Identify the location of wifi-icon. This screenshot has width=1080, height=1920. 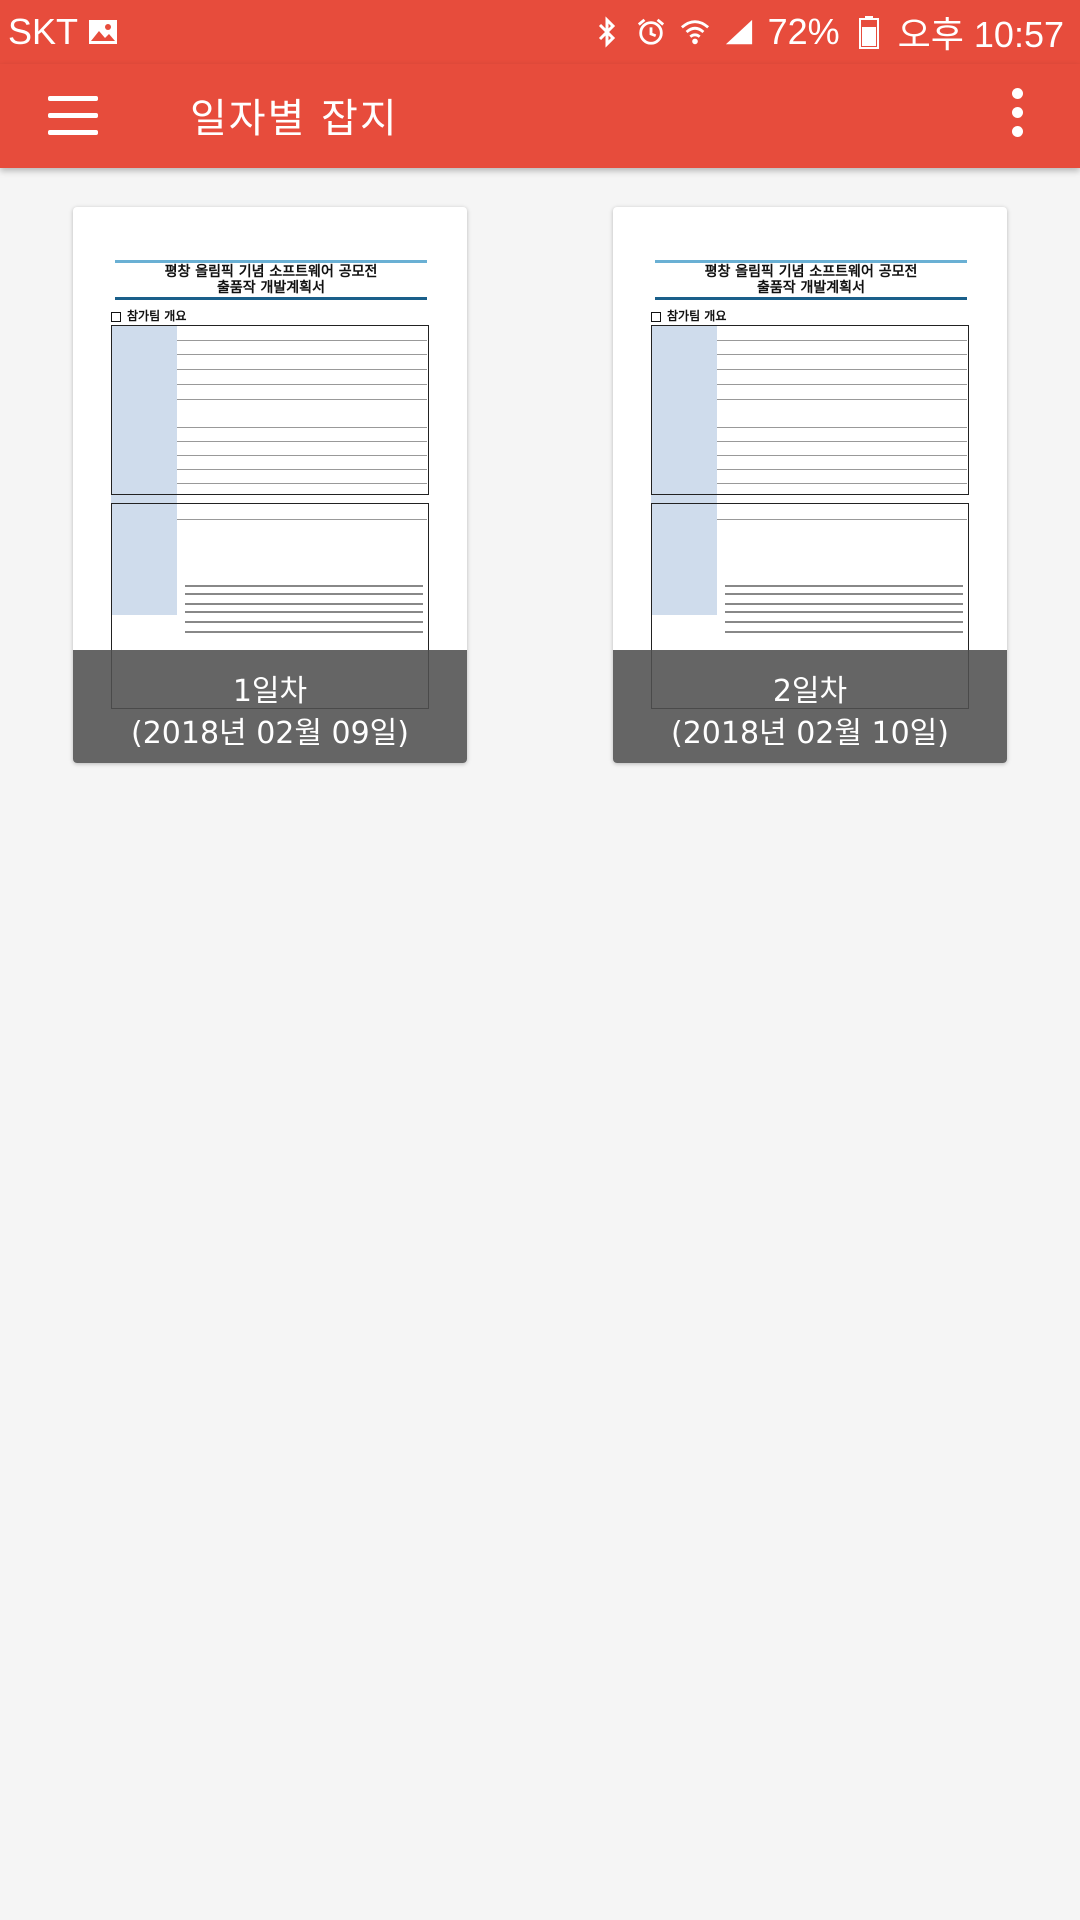
(695, 32).